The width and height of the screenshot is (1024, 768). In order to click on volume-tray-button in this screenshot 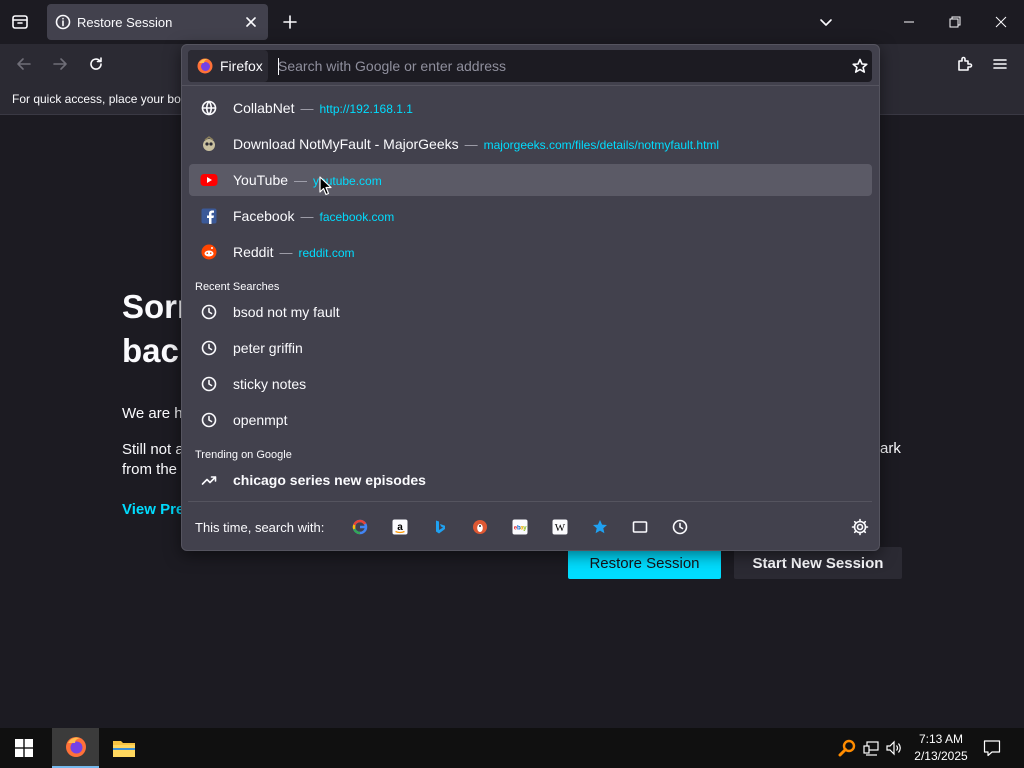, I will do `click(895, 748)`.